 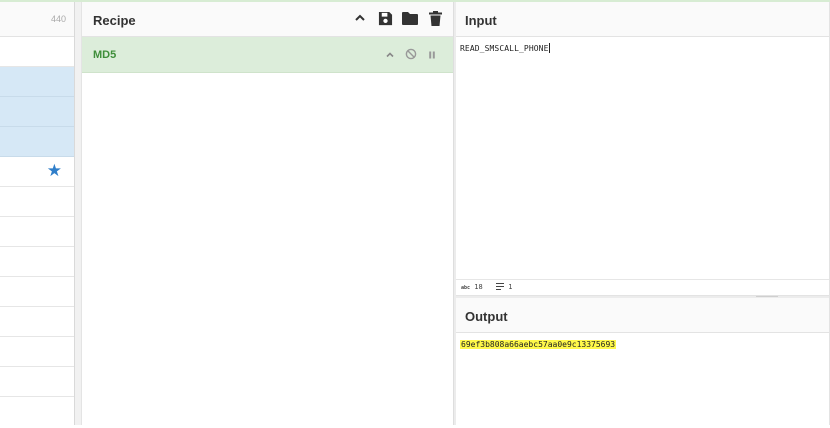 I want to click on length-status: abc 18, so click(x=472, y=287).